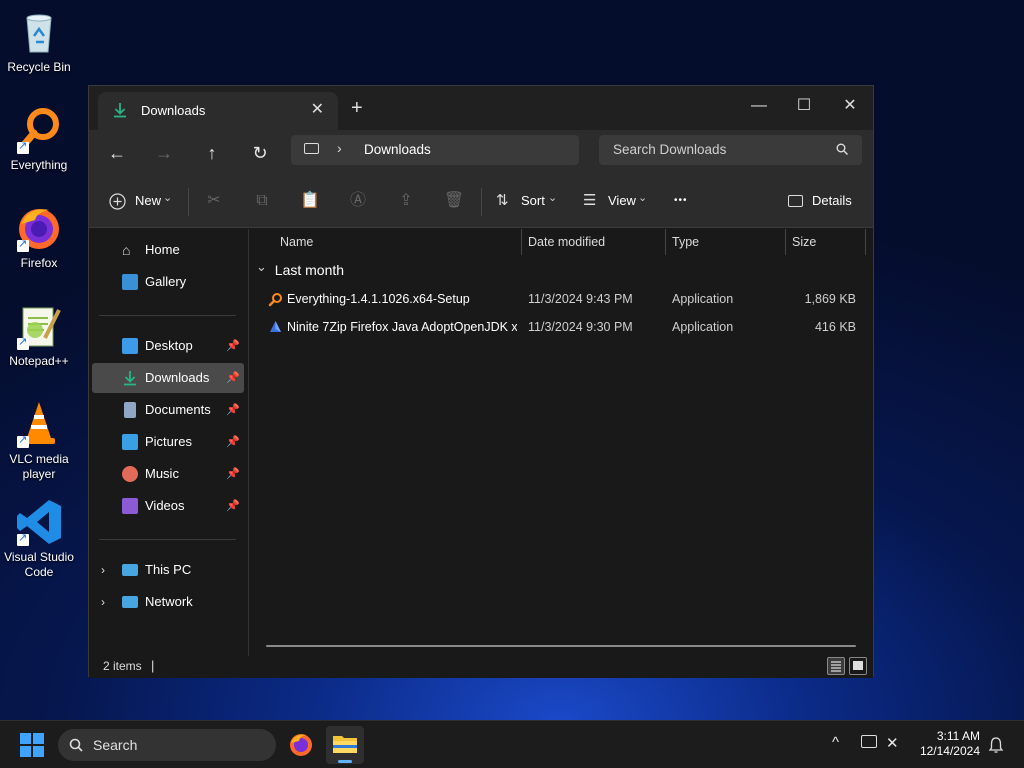 This screenshot has width=1024, height=768. I want to click on details-view-button, so click(836, 666).